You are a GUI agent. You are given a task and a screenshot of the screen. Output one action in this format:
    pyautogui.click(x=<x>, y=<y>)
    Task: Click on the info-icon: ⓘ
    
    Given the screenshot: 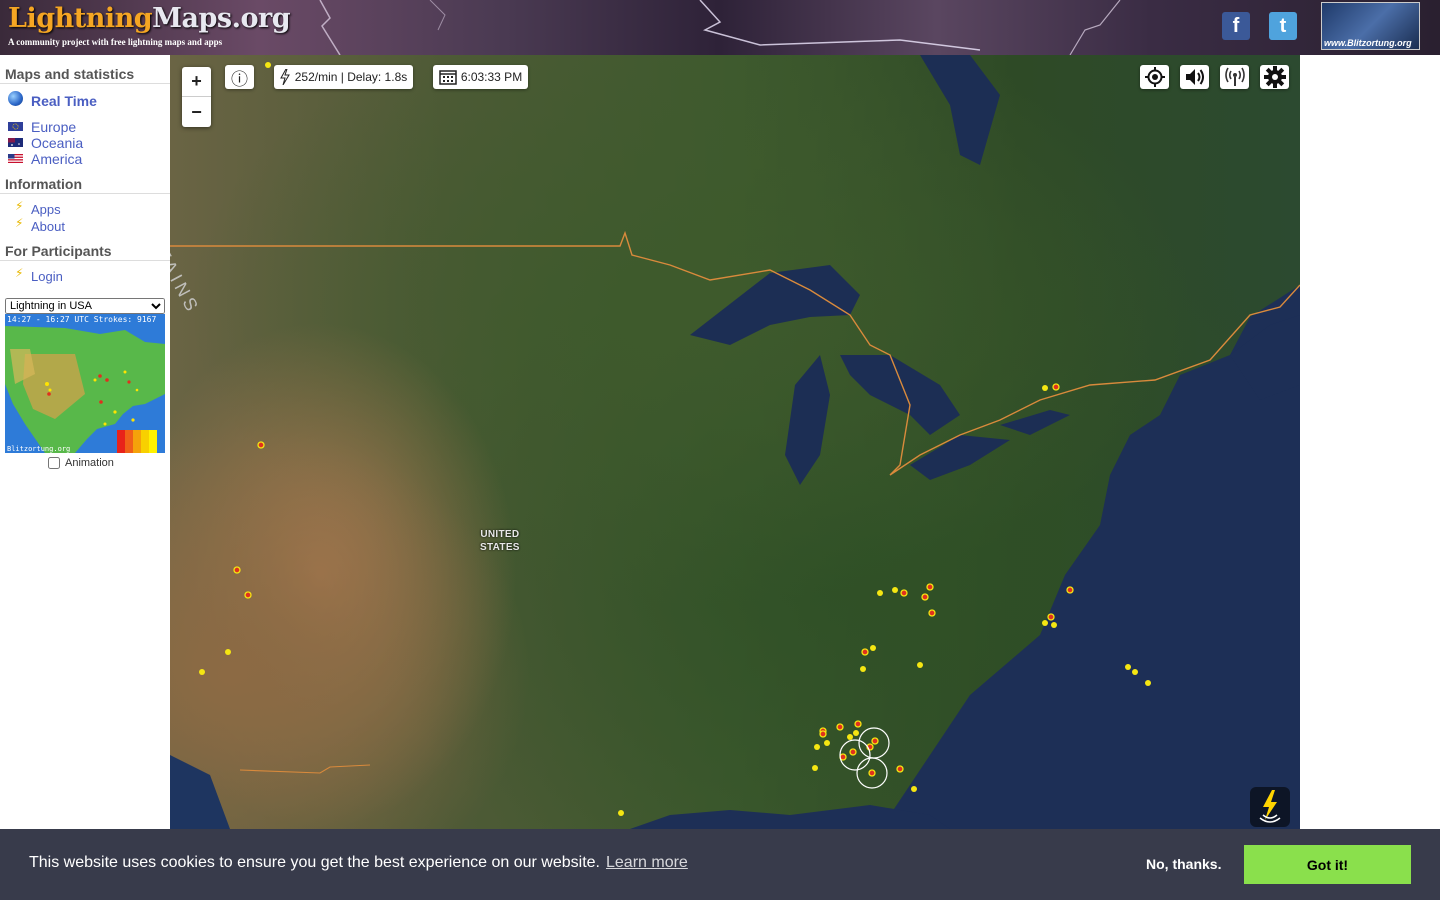 What is the action you would take?
    pyautogui.click(x=239, y=79)
    